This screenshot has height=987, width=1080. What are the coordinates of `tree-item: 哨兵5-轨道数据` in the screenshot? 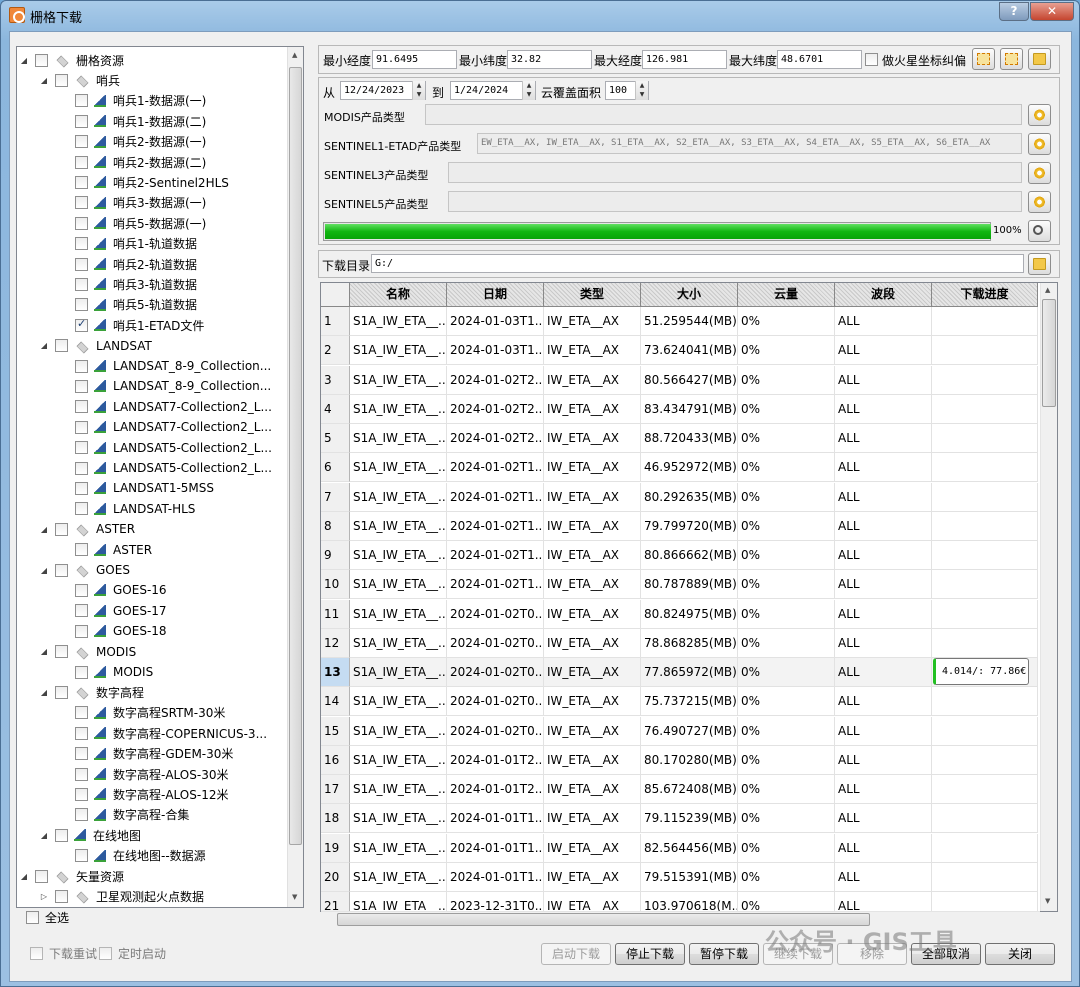 It's located at (136, 305).